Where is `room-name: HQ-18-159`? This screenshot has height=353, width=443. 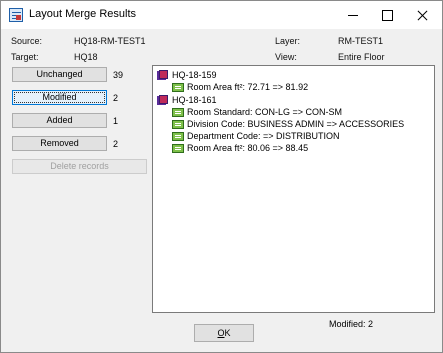 room-name: HQ-18-159 is located at coordinates (194, 75).